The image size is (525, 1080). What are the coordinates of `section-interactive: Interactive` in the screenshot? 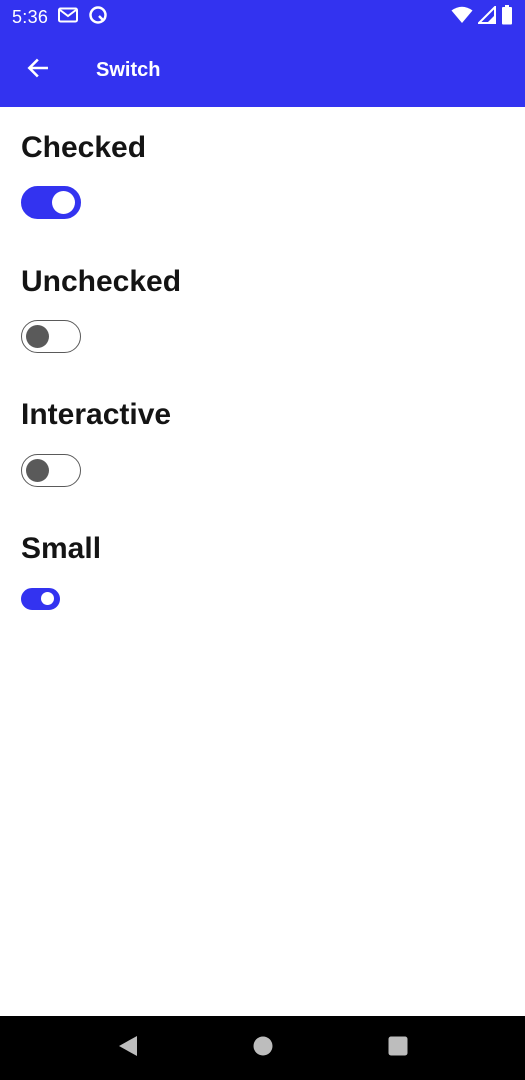 It's located at (96, 442).